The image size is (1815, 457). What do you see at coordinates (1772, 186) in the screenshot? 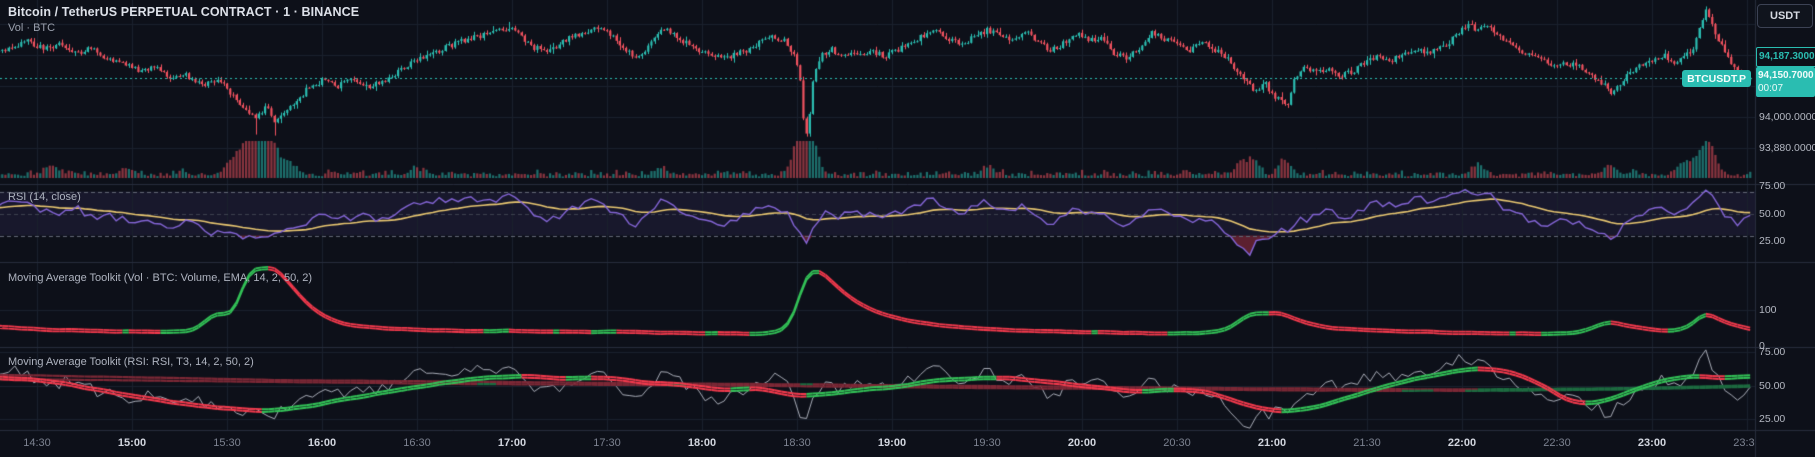
I see `scale-tick-rsi: 75.00` at bounding box center [1772, 186].